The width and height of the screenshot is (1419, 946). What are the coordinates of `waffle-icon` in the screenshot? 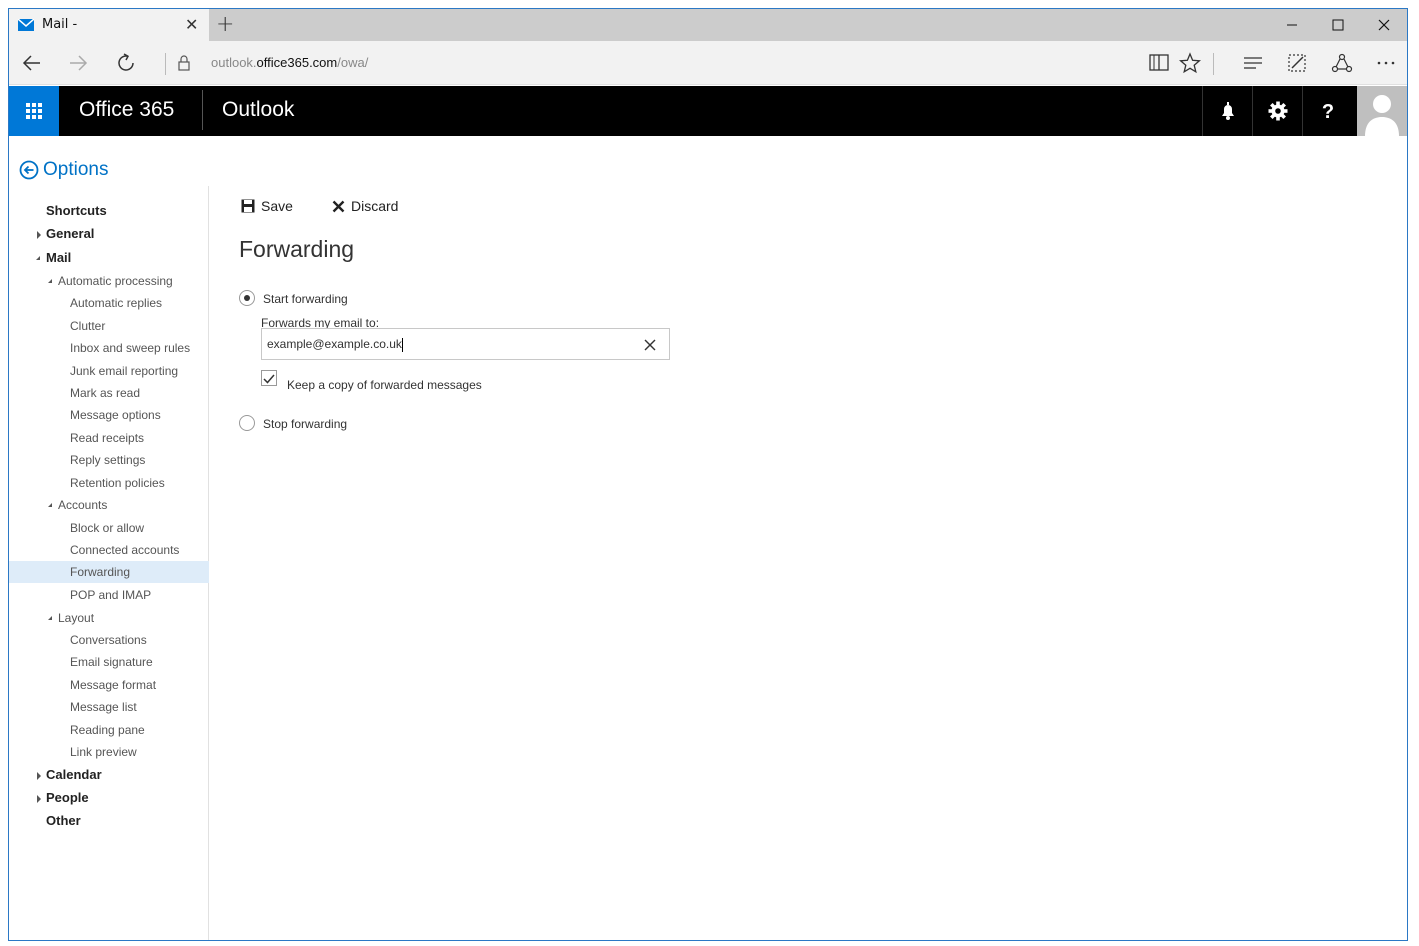 It's located at (34, 111).